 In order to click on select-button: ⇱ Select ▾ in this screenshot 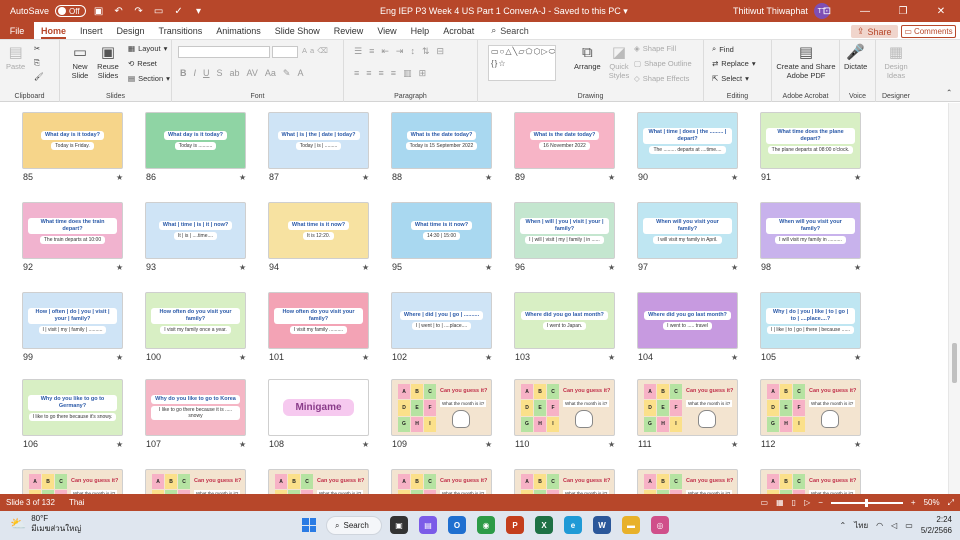, I will do `click(730, 78)`.